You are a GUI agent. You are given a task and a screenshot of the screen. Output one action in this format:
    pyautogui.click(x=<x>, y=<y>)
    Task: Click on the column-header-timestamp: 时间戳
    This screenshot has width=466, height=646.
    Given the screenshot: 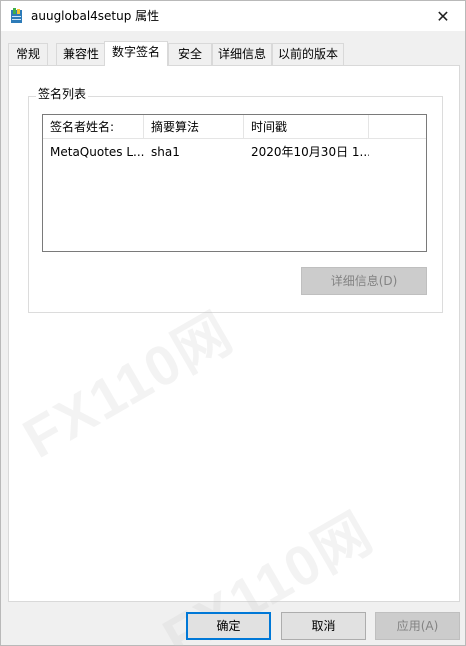 What is the action you would take?
    pyautogui.click(x=306, y=127)
    